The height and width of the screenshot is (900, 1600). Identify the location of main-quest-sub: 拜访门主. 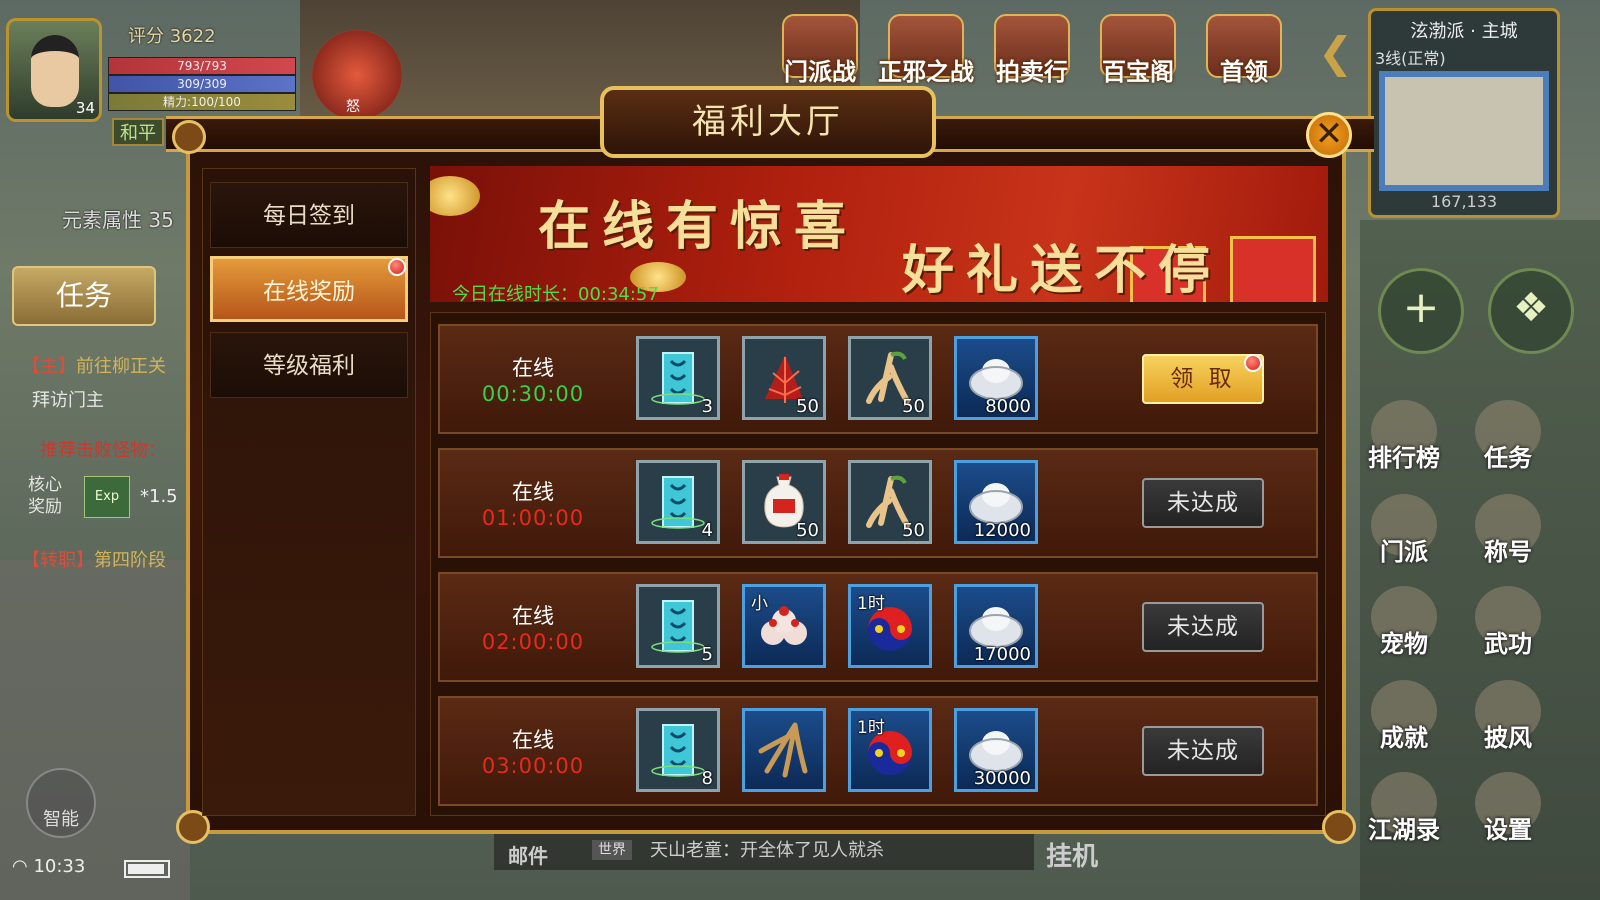
(68, 400).